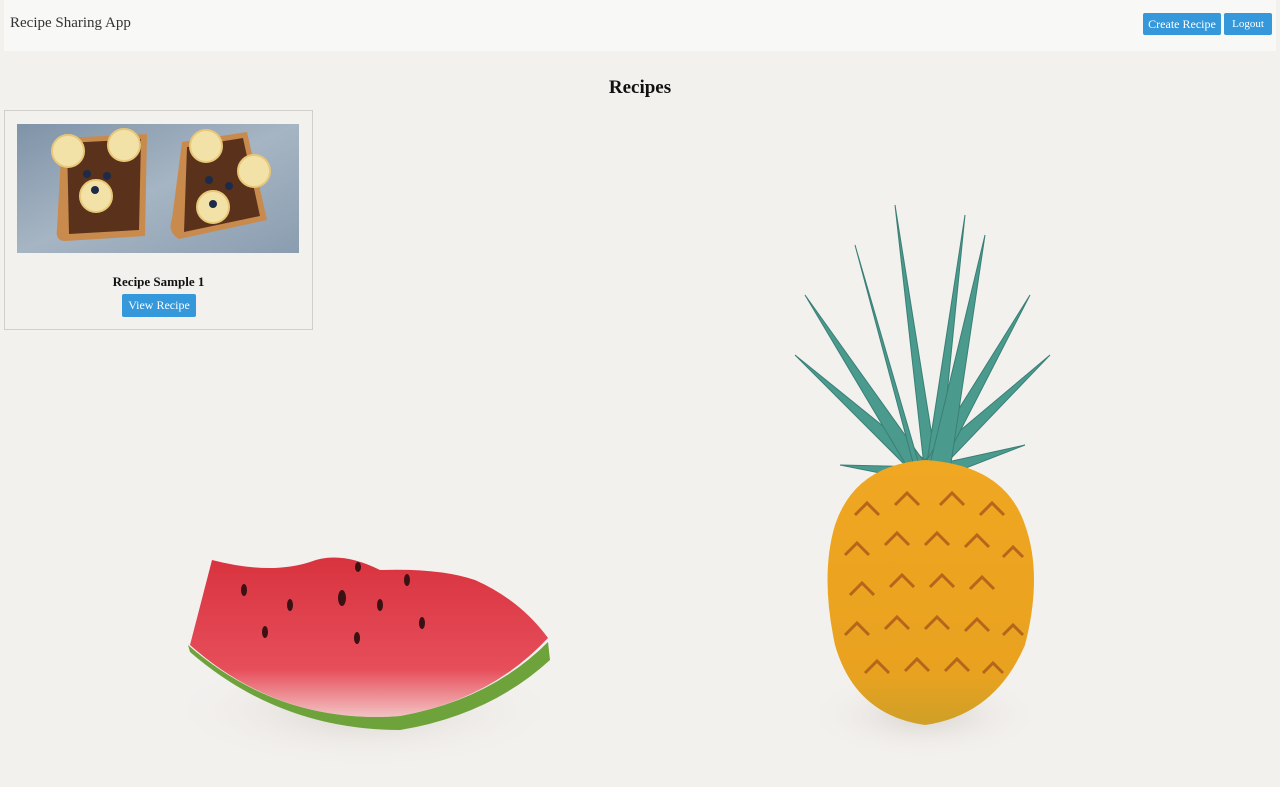 The image size is (1280, 787). Describe the element at coordinates (640, 87) in the screenshot. I see `page-title: Recipes` at that location.